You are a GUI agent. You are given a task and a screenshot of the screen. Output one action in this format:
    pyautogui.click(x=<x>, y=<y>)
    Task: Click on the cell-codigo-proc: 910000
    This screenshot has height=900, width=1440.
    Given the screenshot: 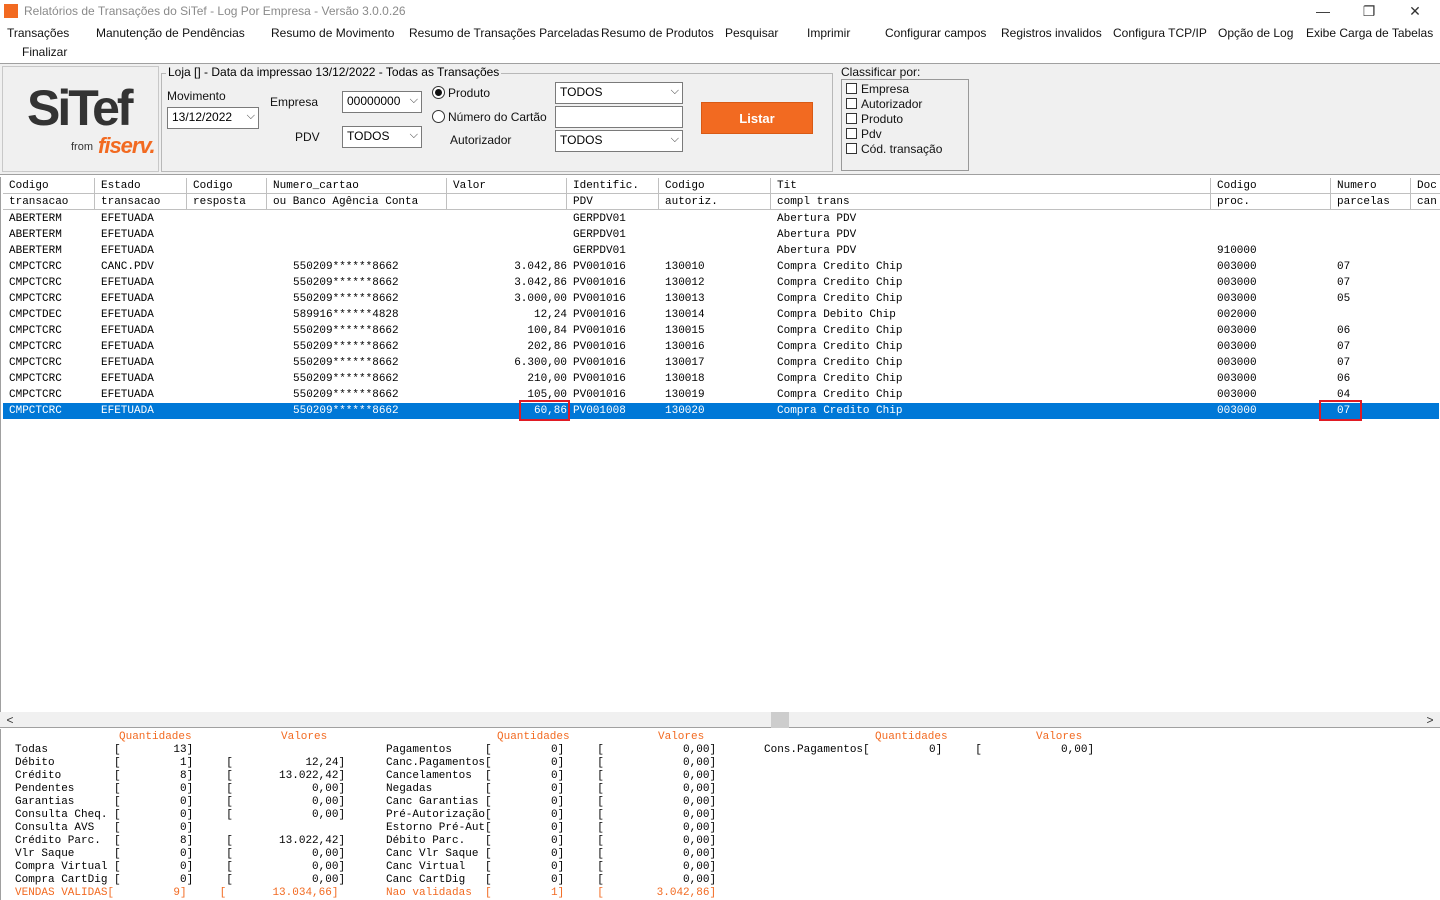 What is the action you would take?
    pyautogui.click(x=1237, y=251)
    